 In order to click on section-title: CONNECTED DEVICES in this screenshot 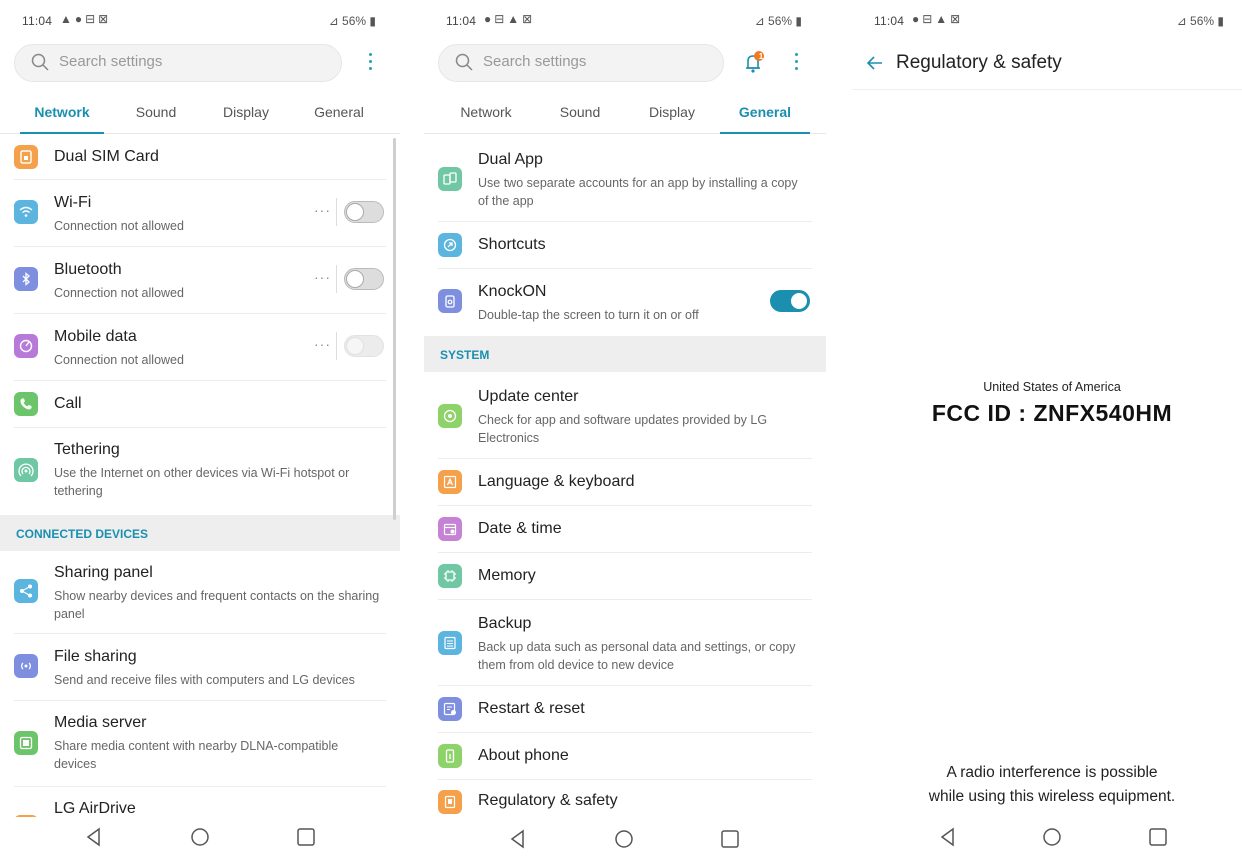, I will do `click(82, 534)`.